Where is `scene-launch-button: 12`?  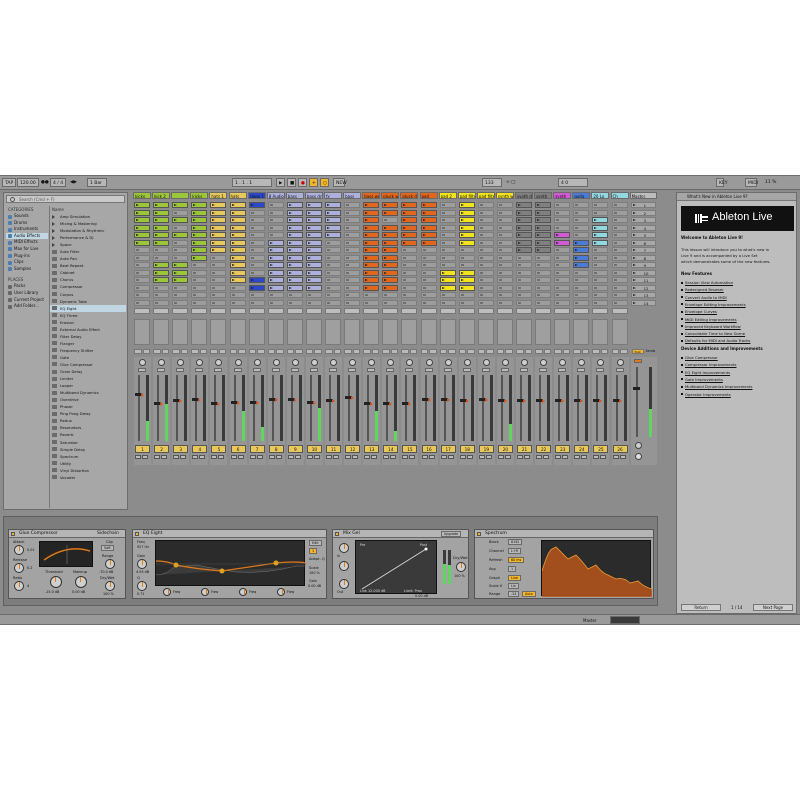
scene-launch-button: 12 is located at coordinates (643, 287).